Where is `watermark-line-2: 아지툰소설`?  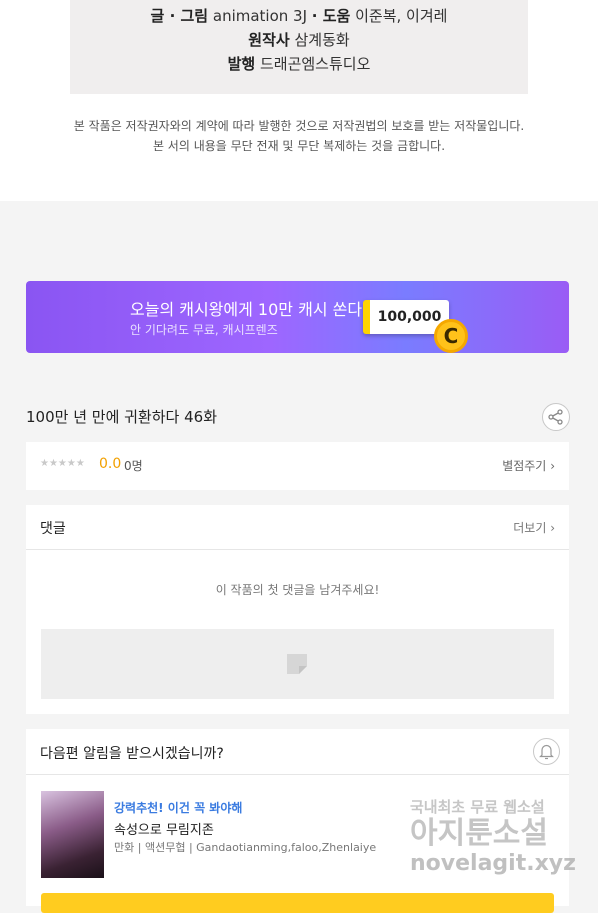 watermark-line-2: 아지툰소설 is located at coordinates (479, 833).